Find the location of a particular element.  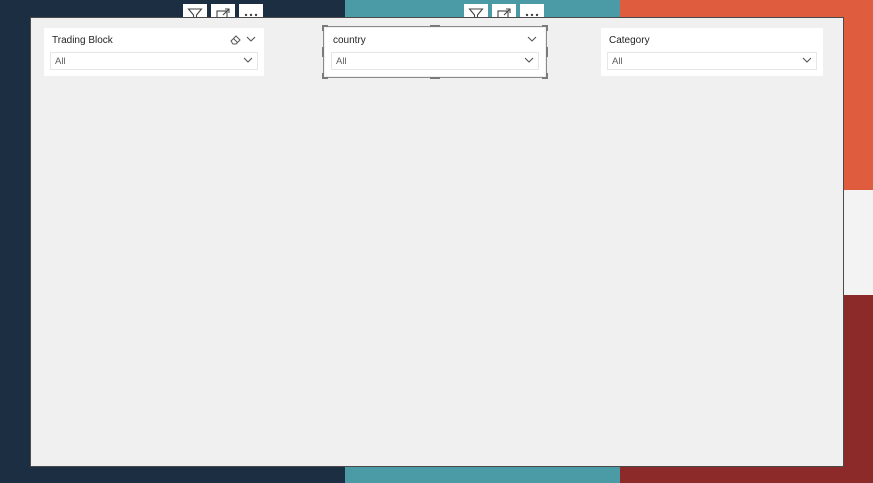

slicer-title: Category is located at coordinates (629, 40).